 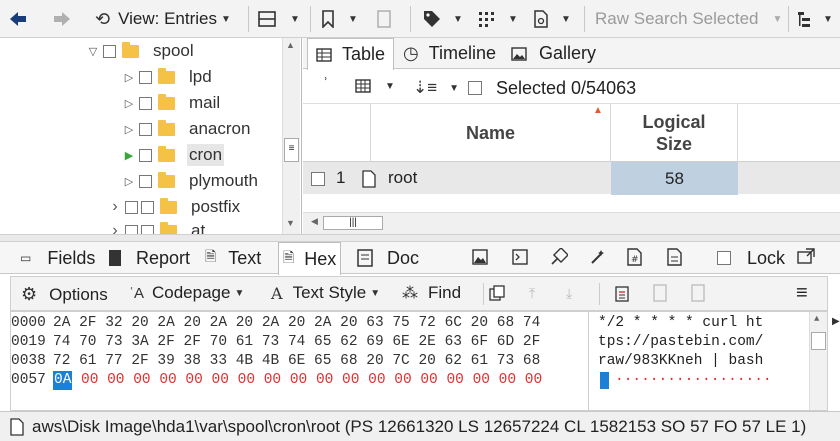 What do you see at coordinates (200, 76) in the screenshot?
I see `tree-item-label: lpd` at bounding box center [200, 76].